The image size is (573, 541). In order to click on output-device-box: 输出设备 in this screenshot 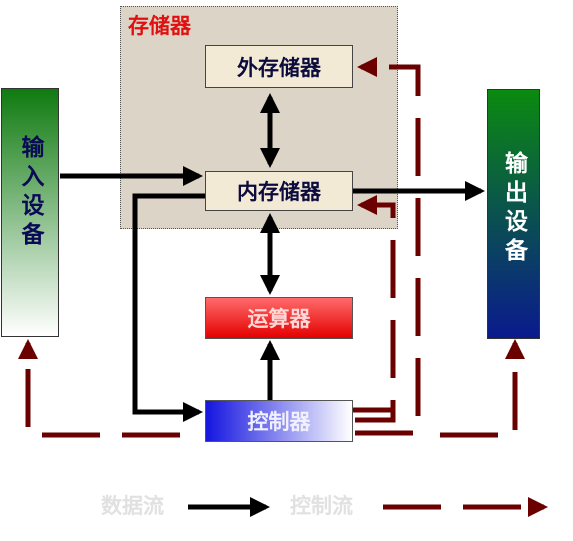, I will do `click(513, 214)`.